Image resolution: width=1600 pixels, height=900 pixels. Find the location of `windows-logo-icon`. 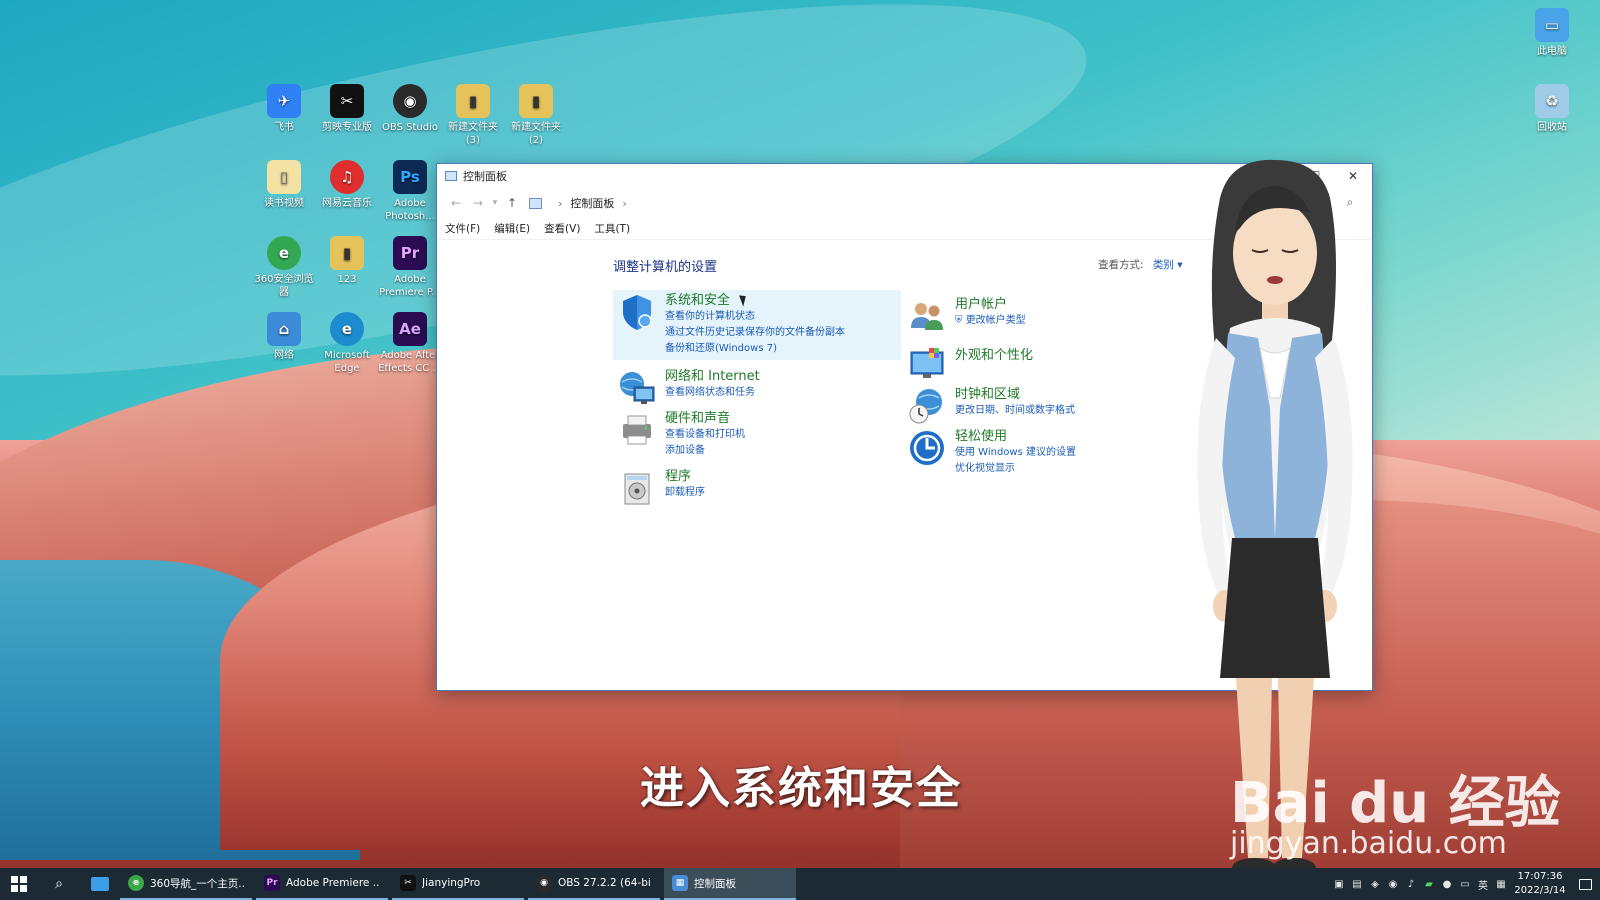

windows-logo-icon is located at coordinates (19, 884).